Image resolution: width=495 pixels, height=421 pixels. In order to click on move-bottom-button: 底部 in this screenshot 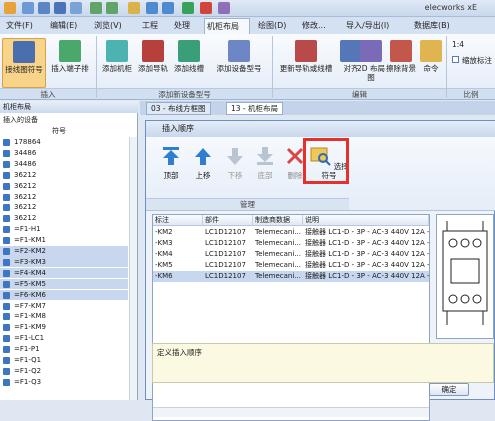, I will do `click(265, 162)`.